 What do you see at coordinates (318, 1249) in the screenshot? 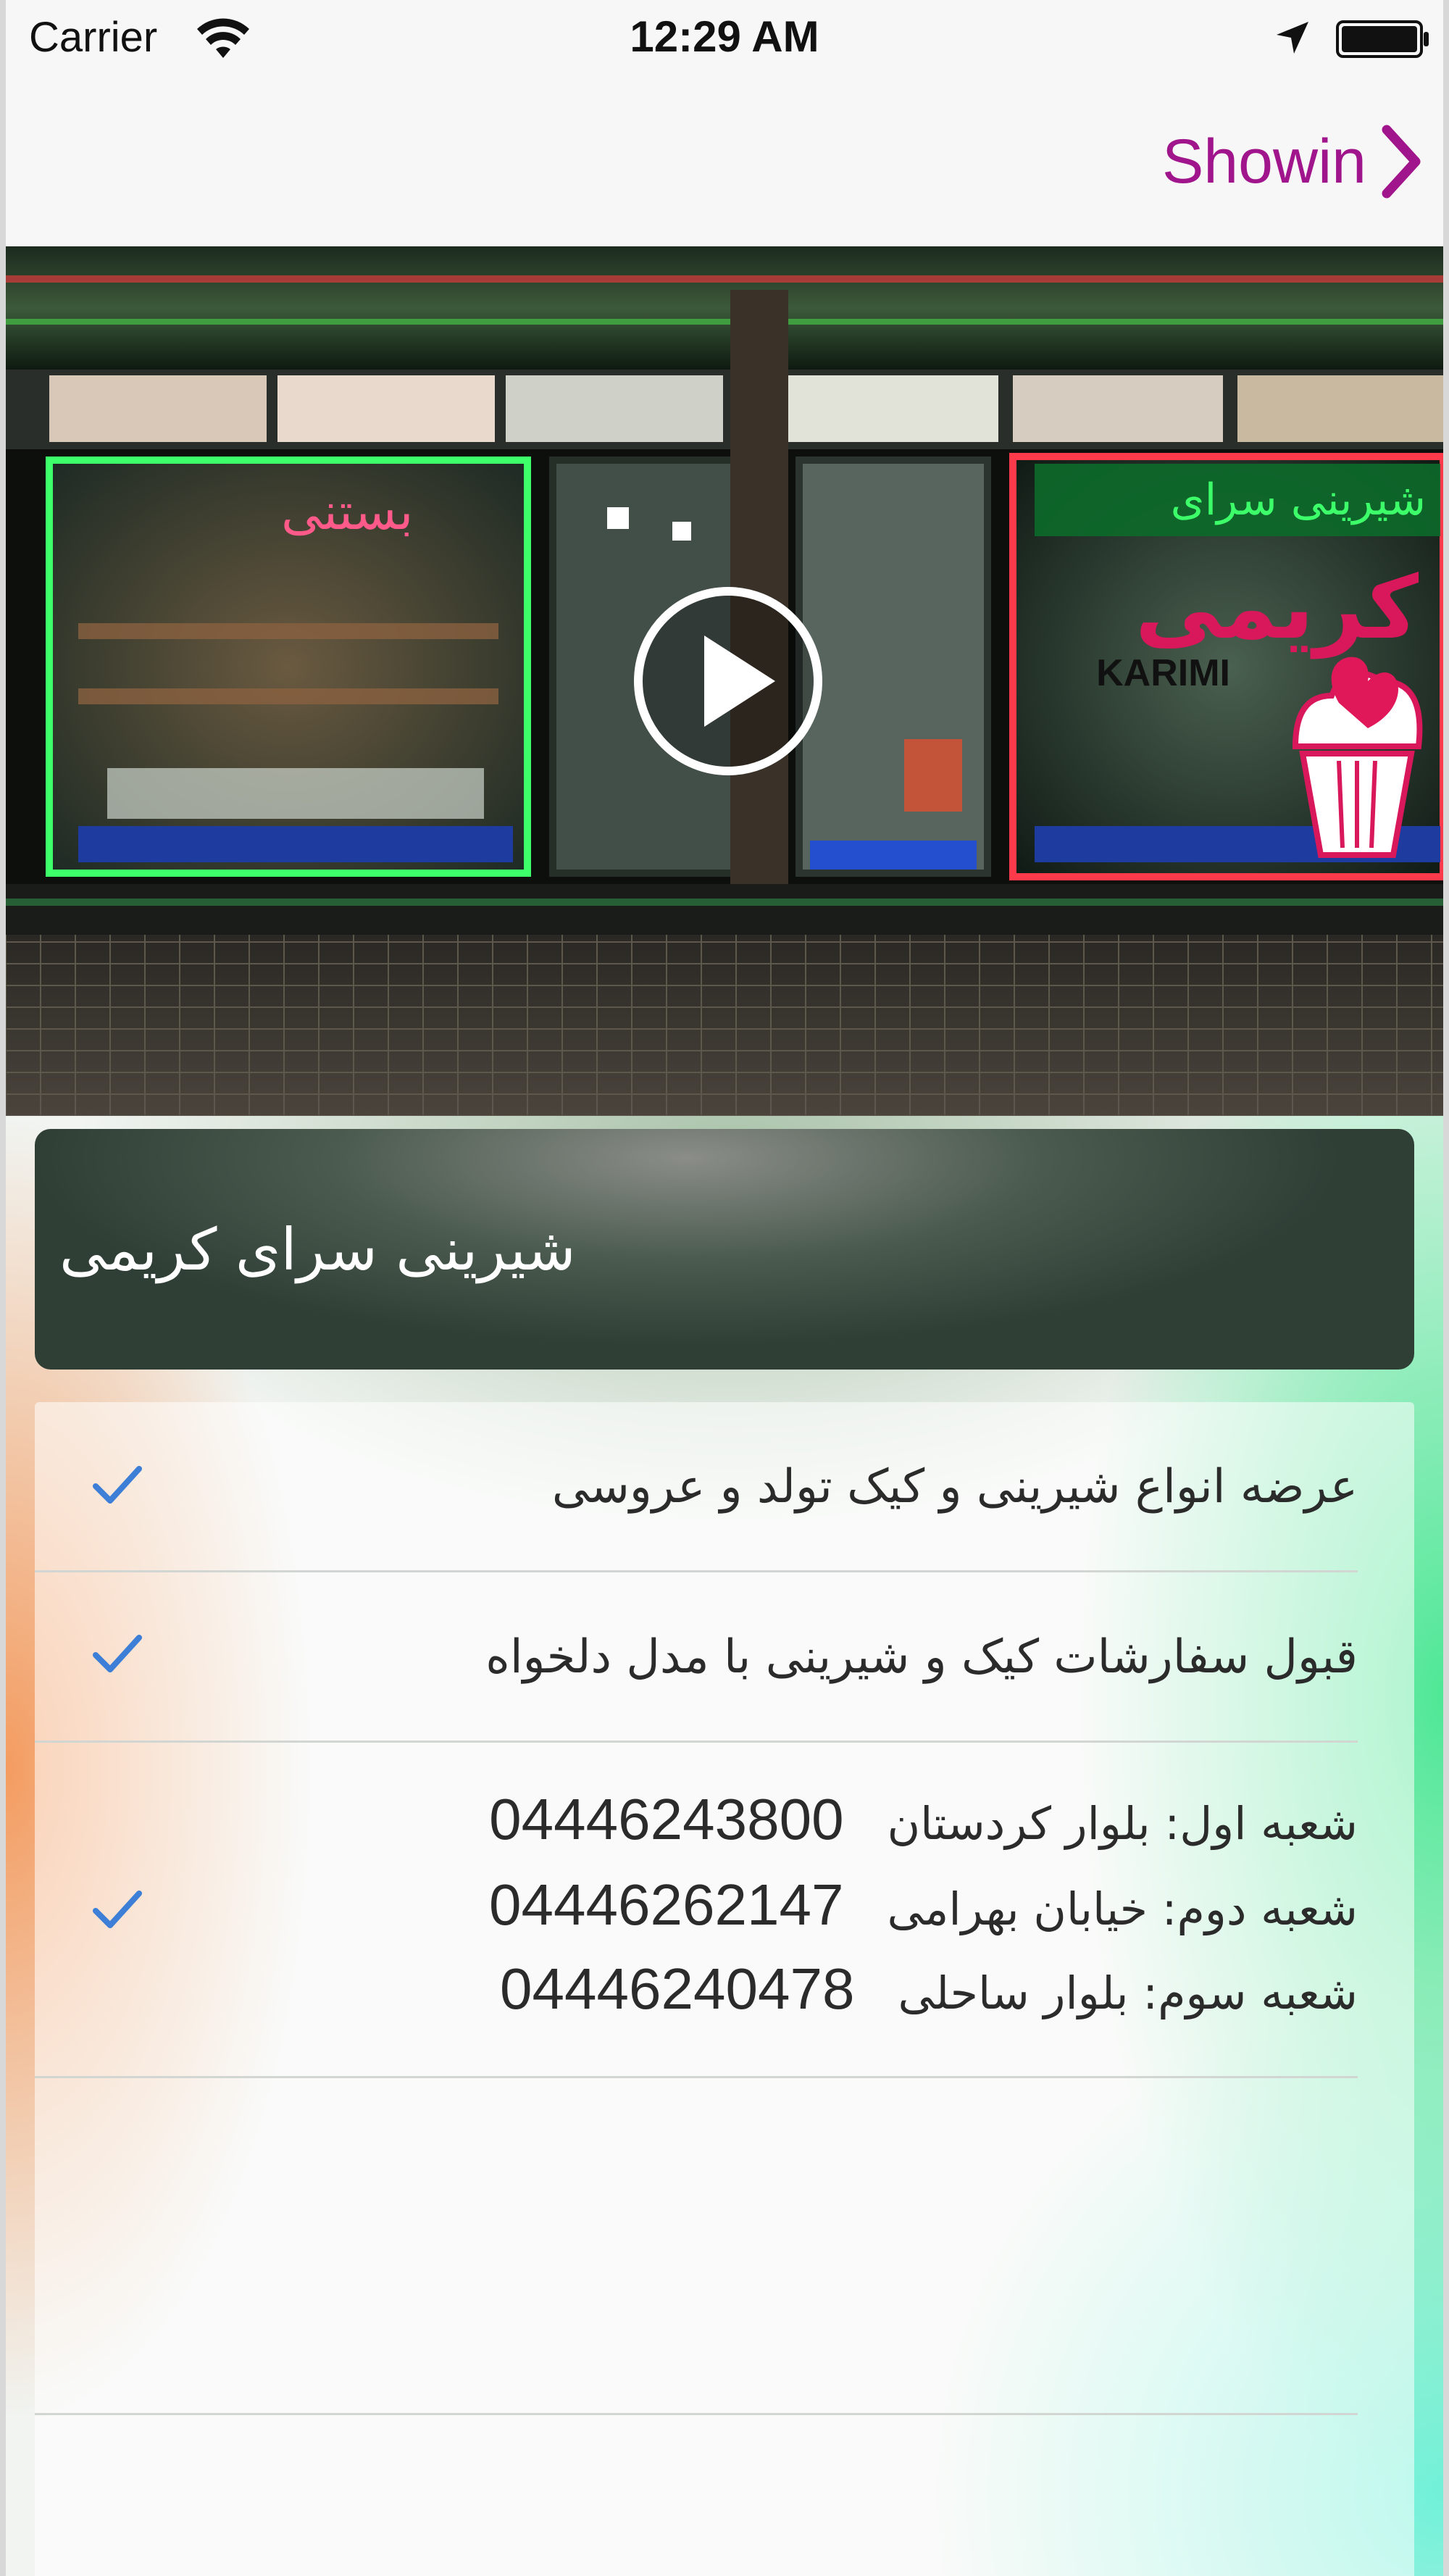
I see `shop-title: شیرینی سرای کریمی` at bounding box center [318, 1249].